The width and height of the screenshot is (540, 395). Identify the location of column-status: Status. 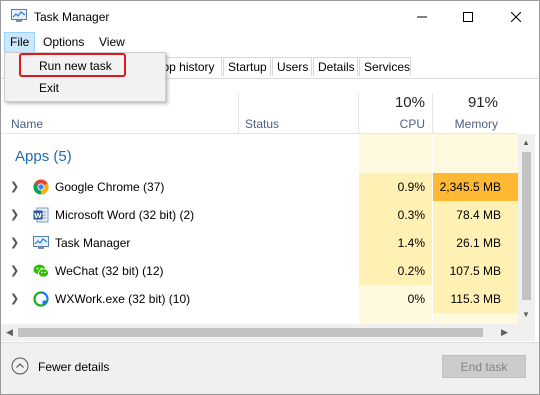
(262, 124).